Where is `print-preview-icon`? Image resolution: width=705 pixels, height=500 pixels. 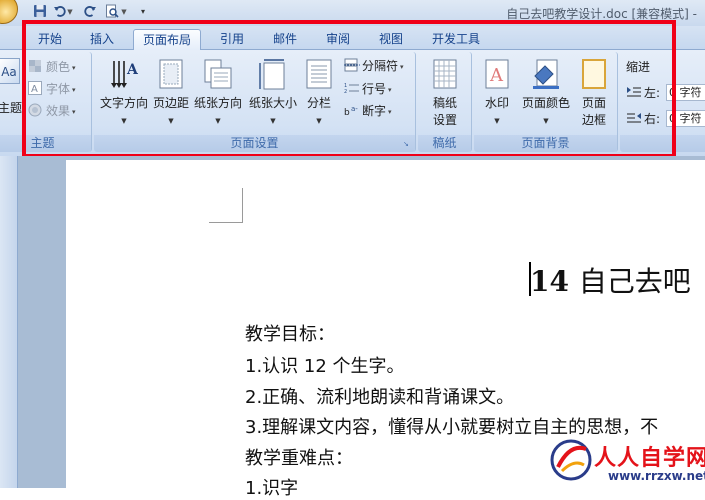
print-preview-icon is located at coordinates (112, 12).